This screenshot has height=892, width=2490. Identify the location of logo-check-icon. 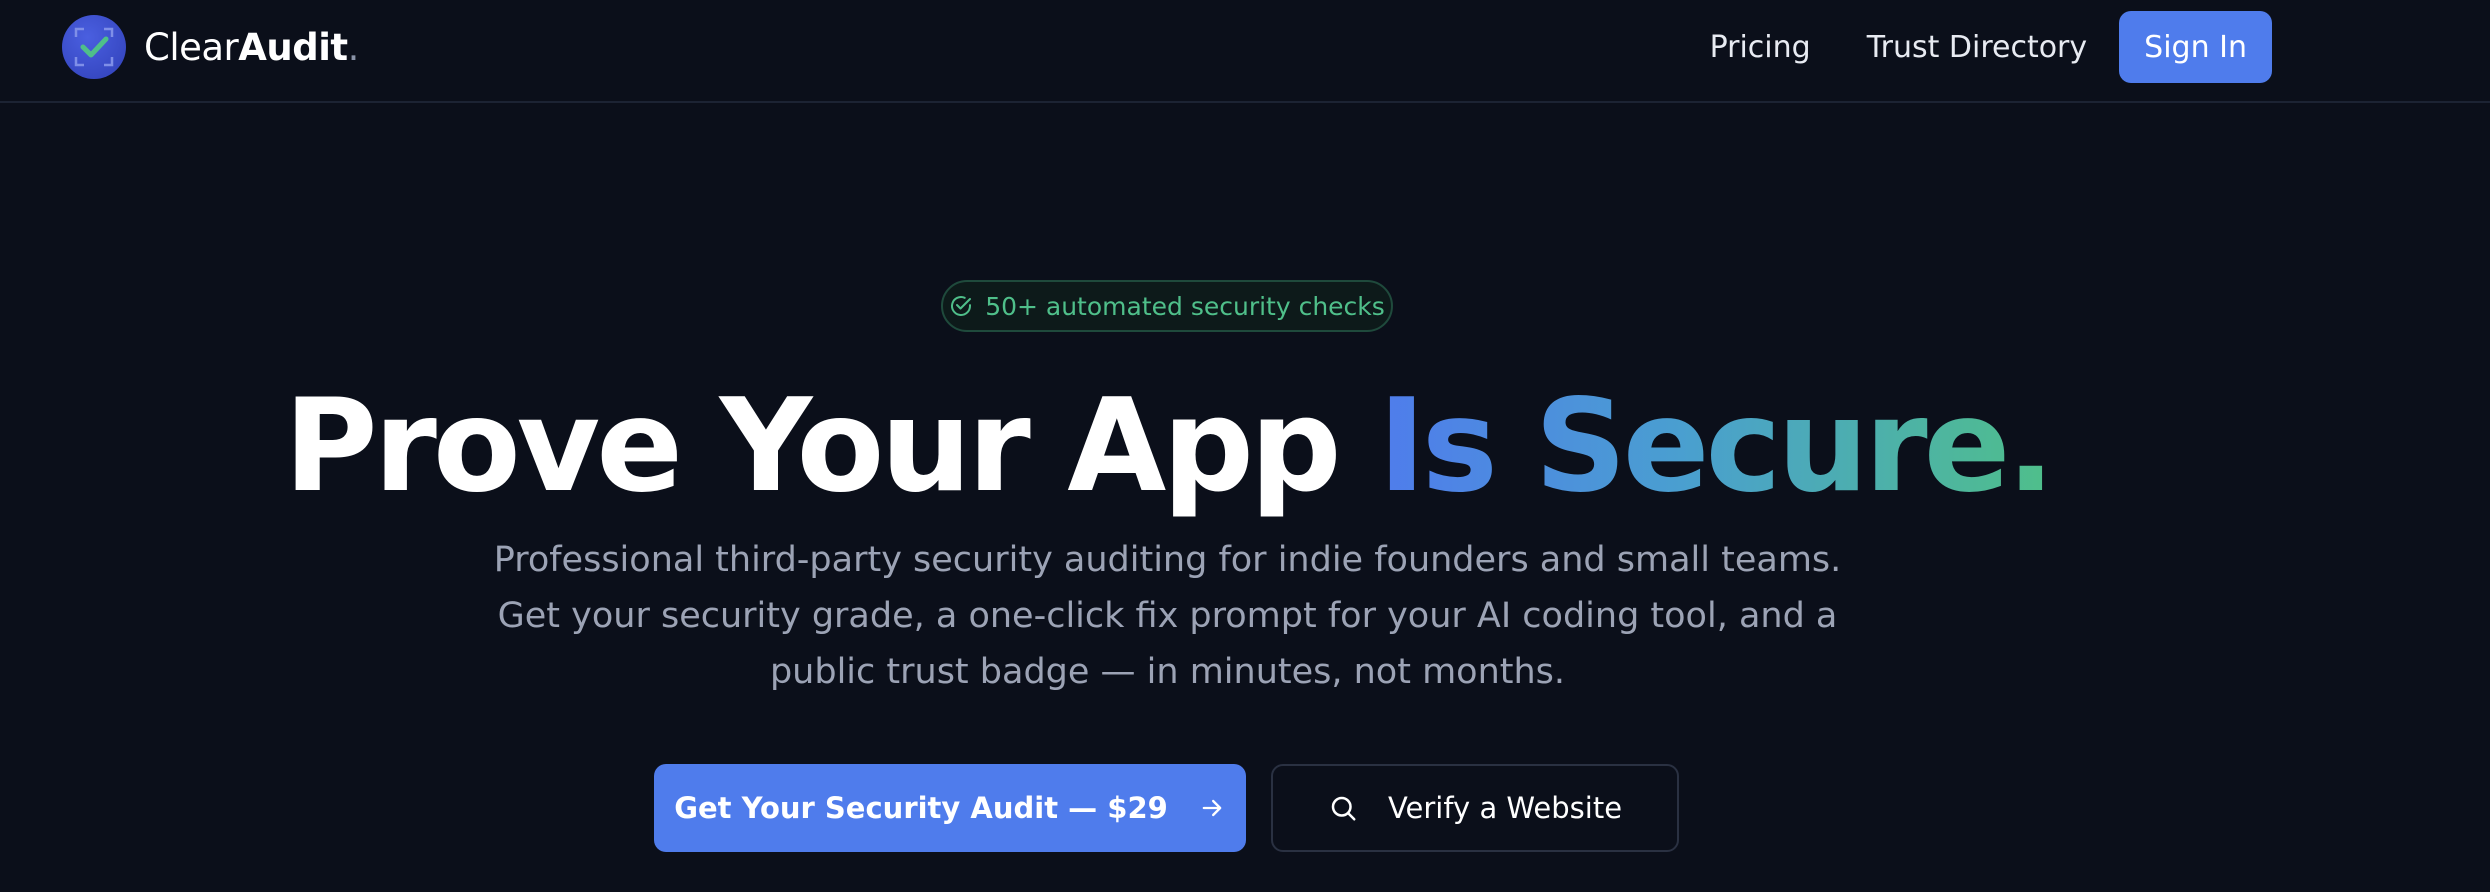
(94, 47).